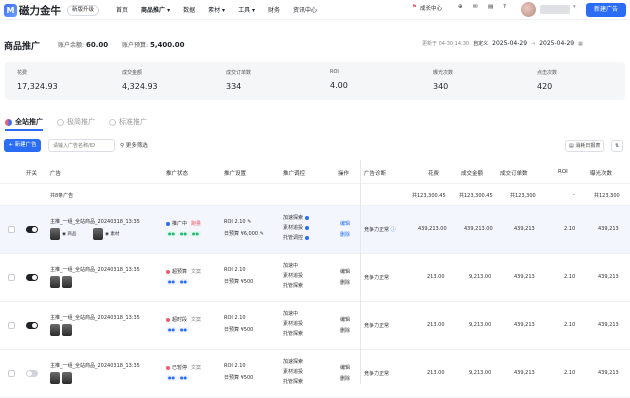 This screenshot has width=630, height=398. Describe the element at coordinates (216, 9) in the screenshot. I see `nav-material: 素材 ▾` at that location.